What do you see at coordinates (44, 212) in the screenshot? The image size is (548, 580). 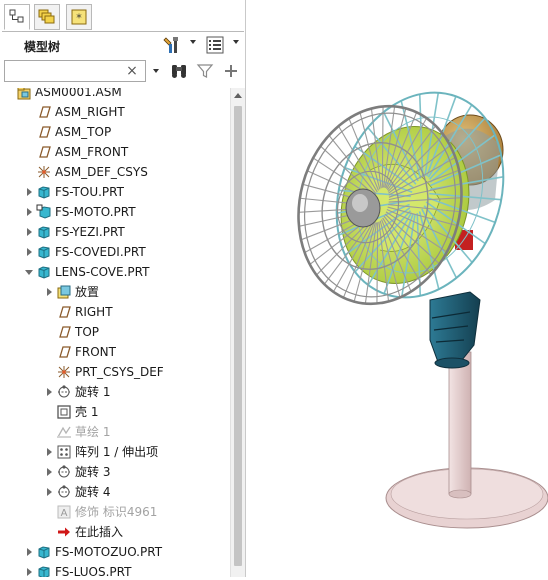 I see `part-linked-icon` at bounding box center [44, 212].